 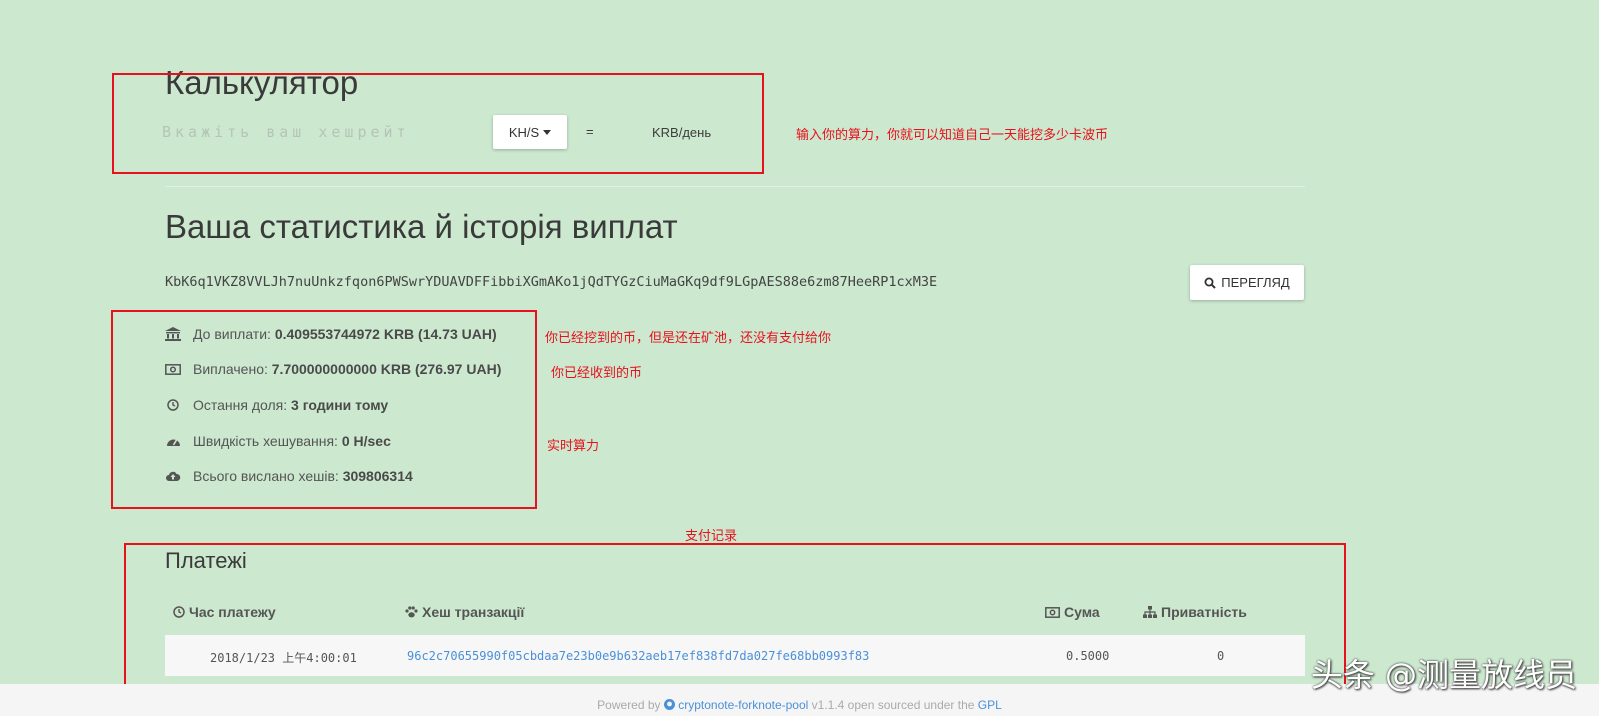 I want to click on lookup-label: ПЕРЕГЛЯД, so click(x=1255, y=282).